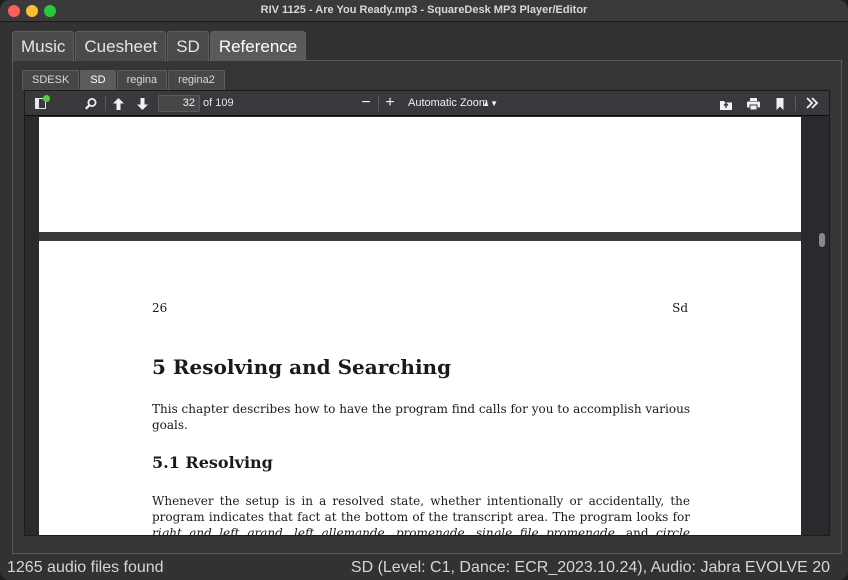 This screenshot has height=580, width=848. What do you see at coordinates (823, 326) in the screenshot?
I see `vertical-scrollbar` at bounding box center [823, 326].